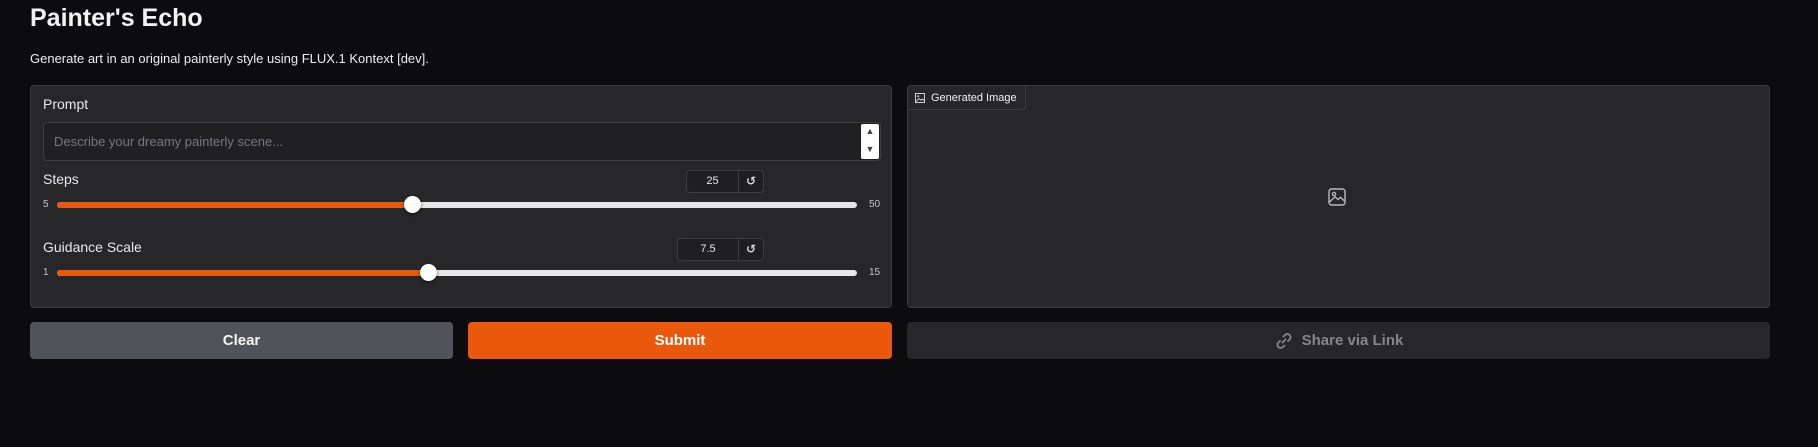 Image resolution: width=1818 pixels, height=447 pixels. What do you see at coordinates (92, 247) in the screenshot?
I see `guidance-label: Guidance Scale` at bounding box center [92, 247].